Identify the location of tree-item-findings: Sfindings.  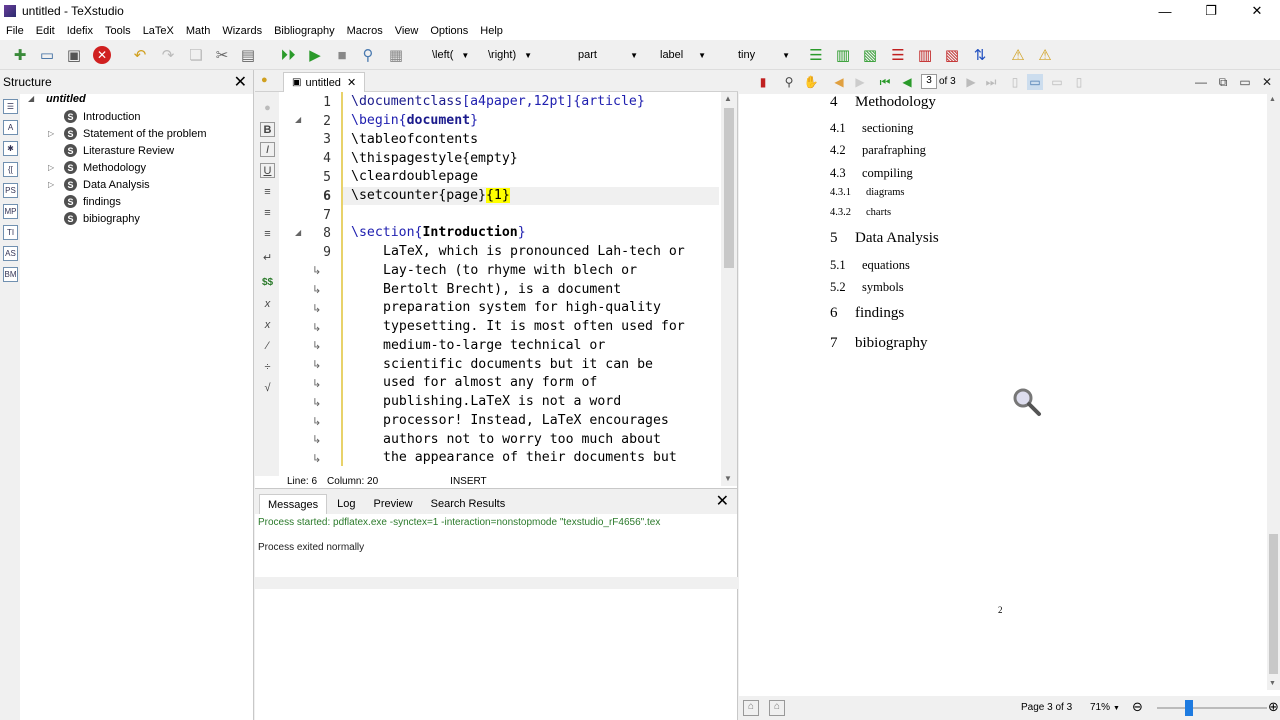
(92, 201).